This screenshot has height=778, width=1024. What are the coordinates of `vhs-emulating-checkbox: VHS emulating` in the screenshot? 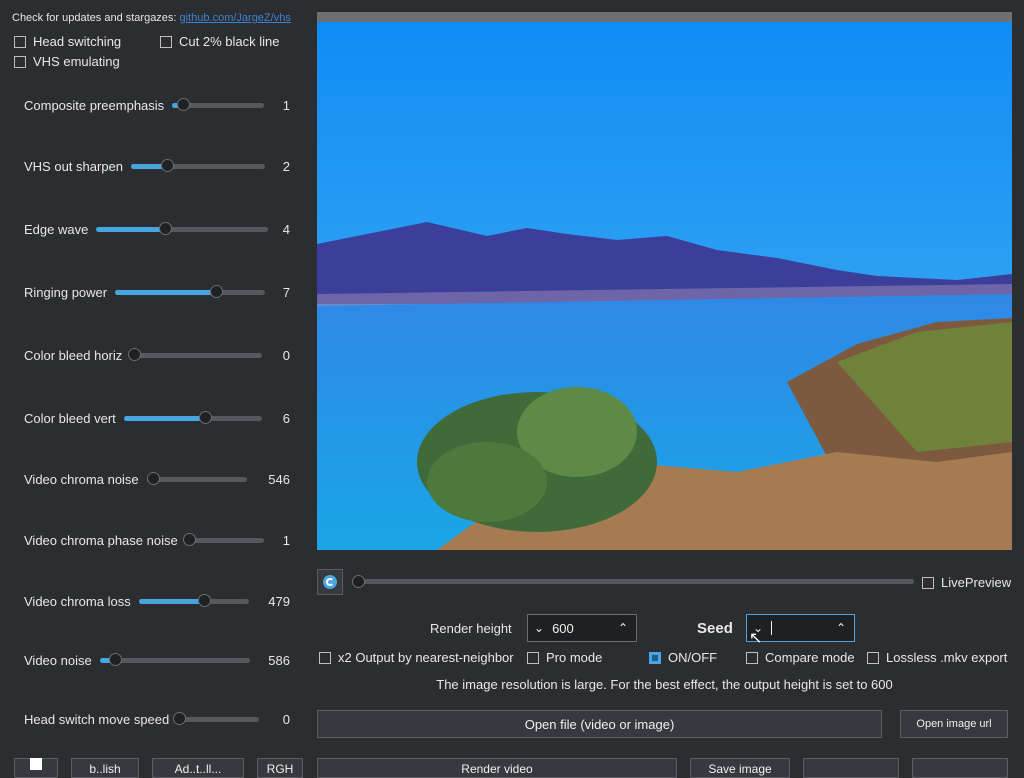 It's located at (67, 61).